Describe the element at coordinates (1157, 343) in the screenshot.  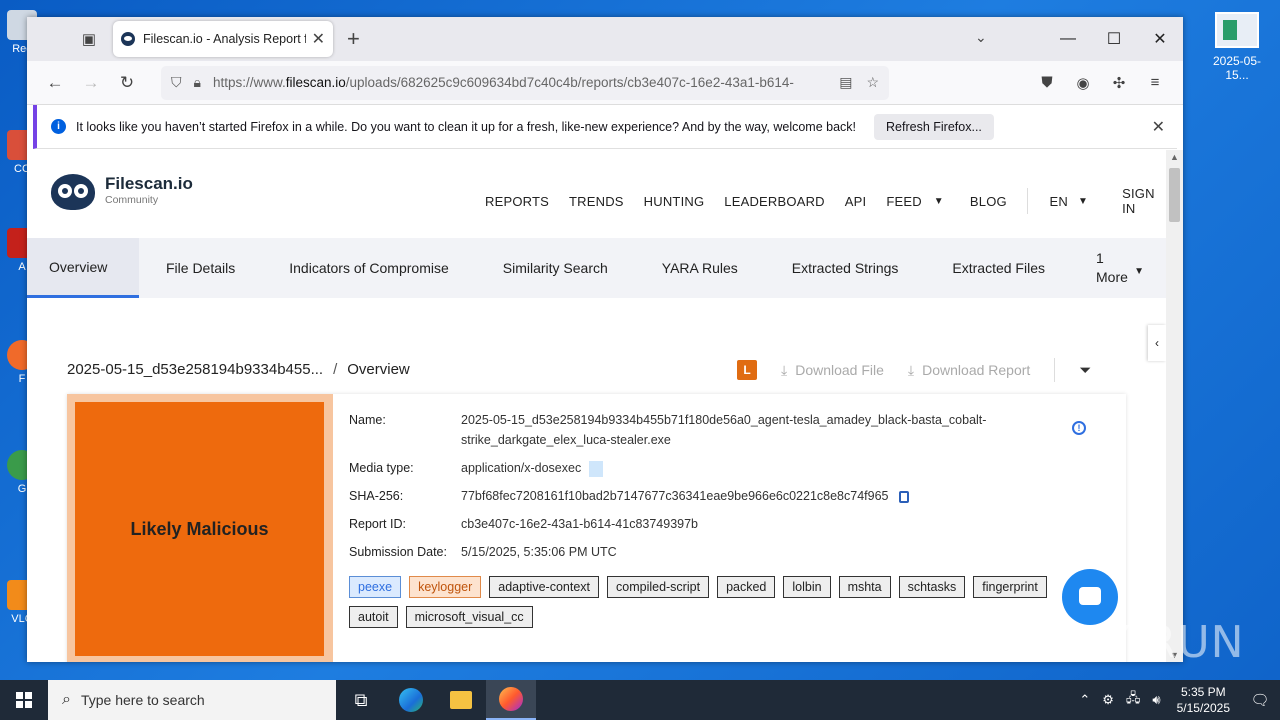
I see `side-panel-toggle-icon: ‹` at that location.